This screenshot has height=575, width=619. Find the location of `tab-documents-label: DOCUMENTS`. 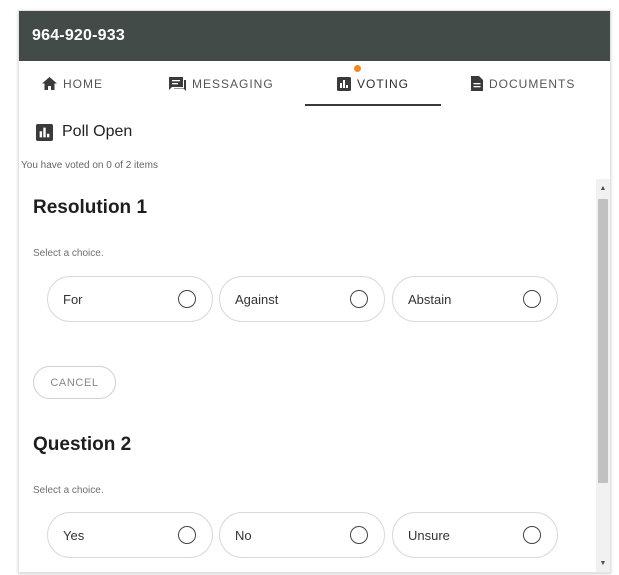

tab-documents-label: DOCUMENTS is located at coordinates (532, 83).